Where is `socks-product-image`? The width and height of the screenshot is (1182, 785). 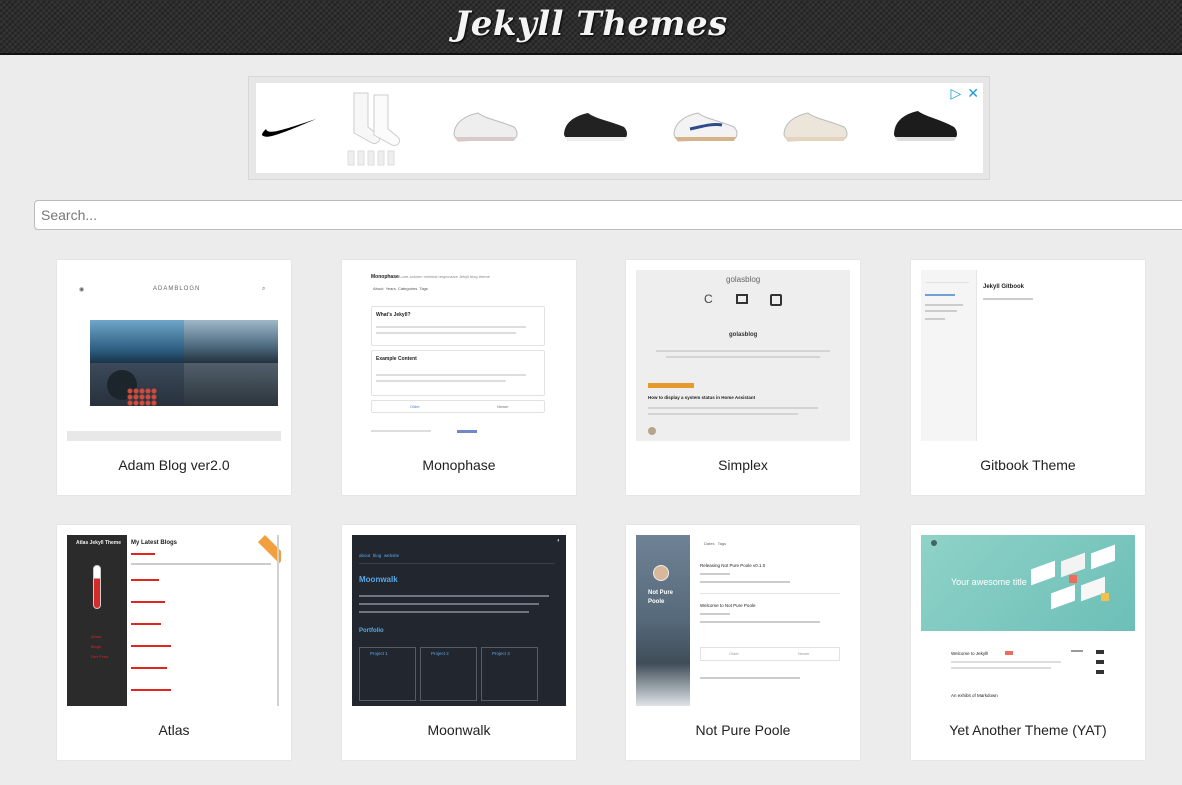
socks-product-image is located at coordinates (374, 129).